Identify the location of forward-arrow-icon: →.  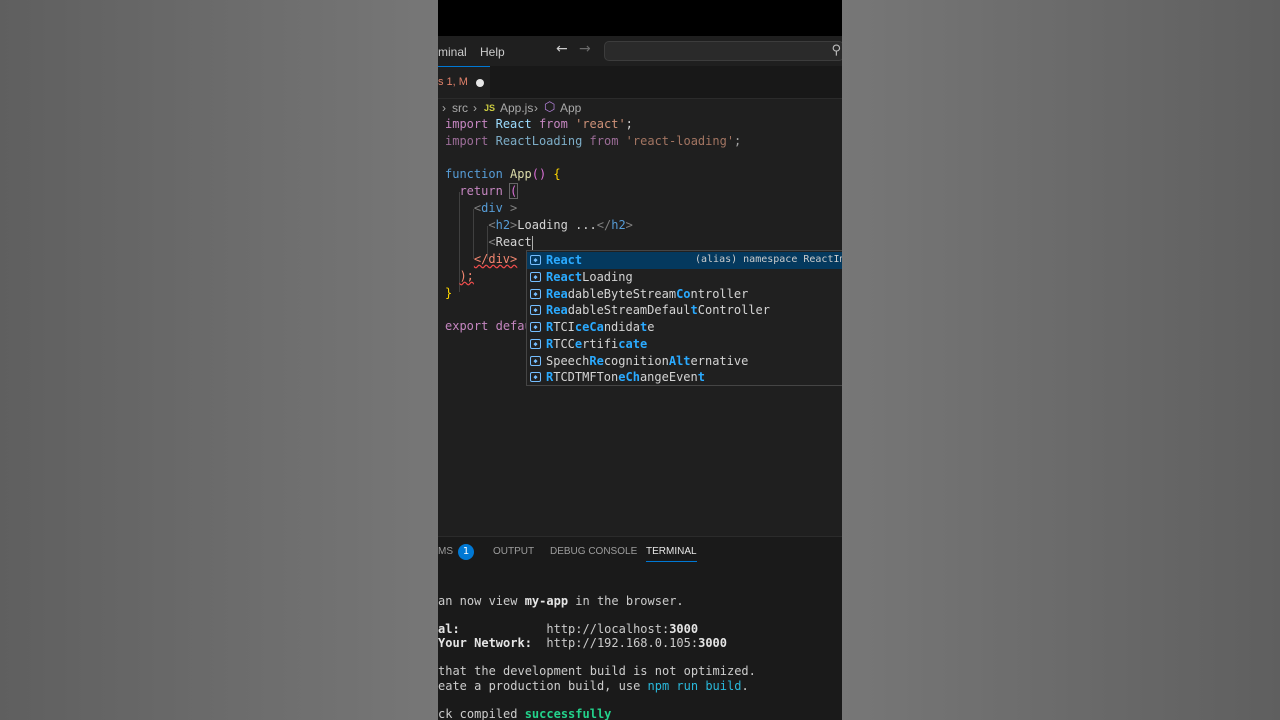
(585, 49).